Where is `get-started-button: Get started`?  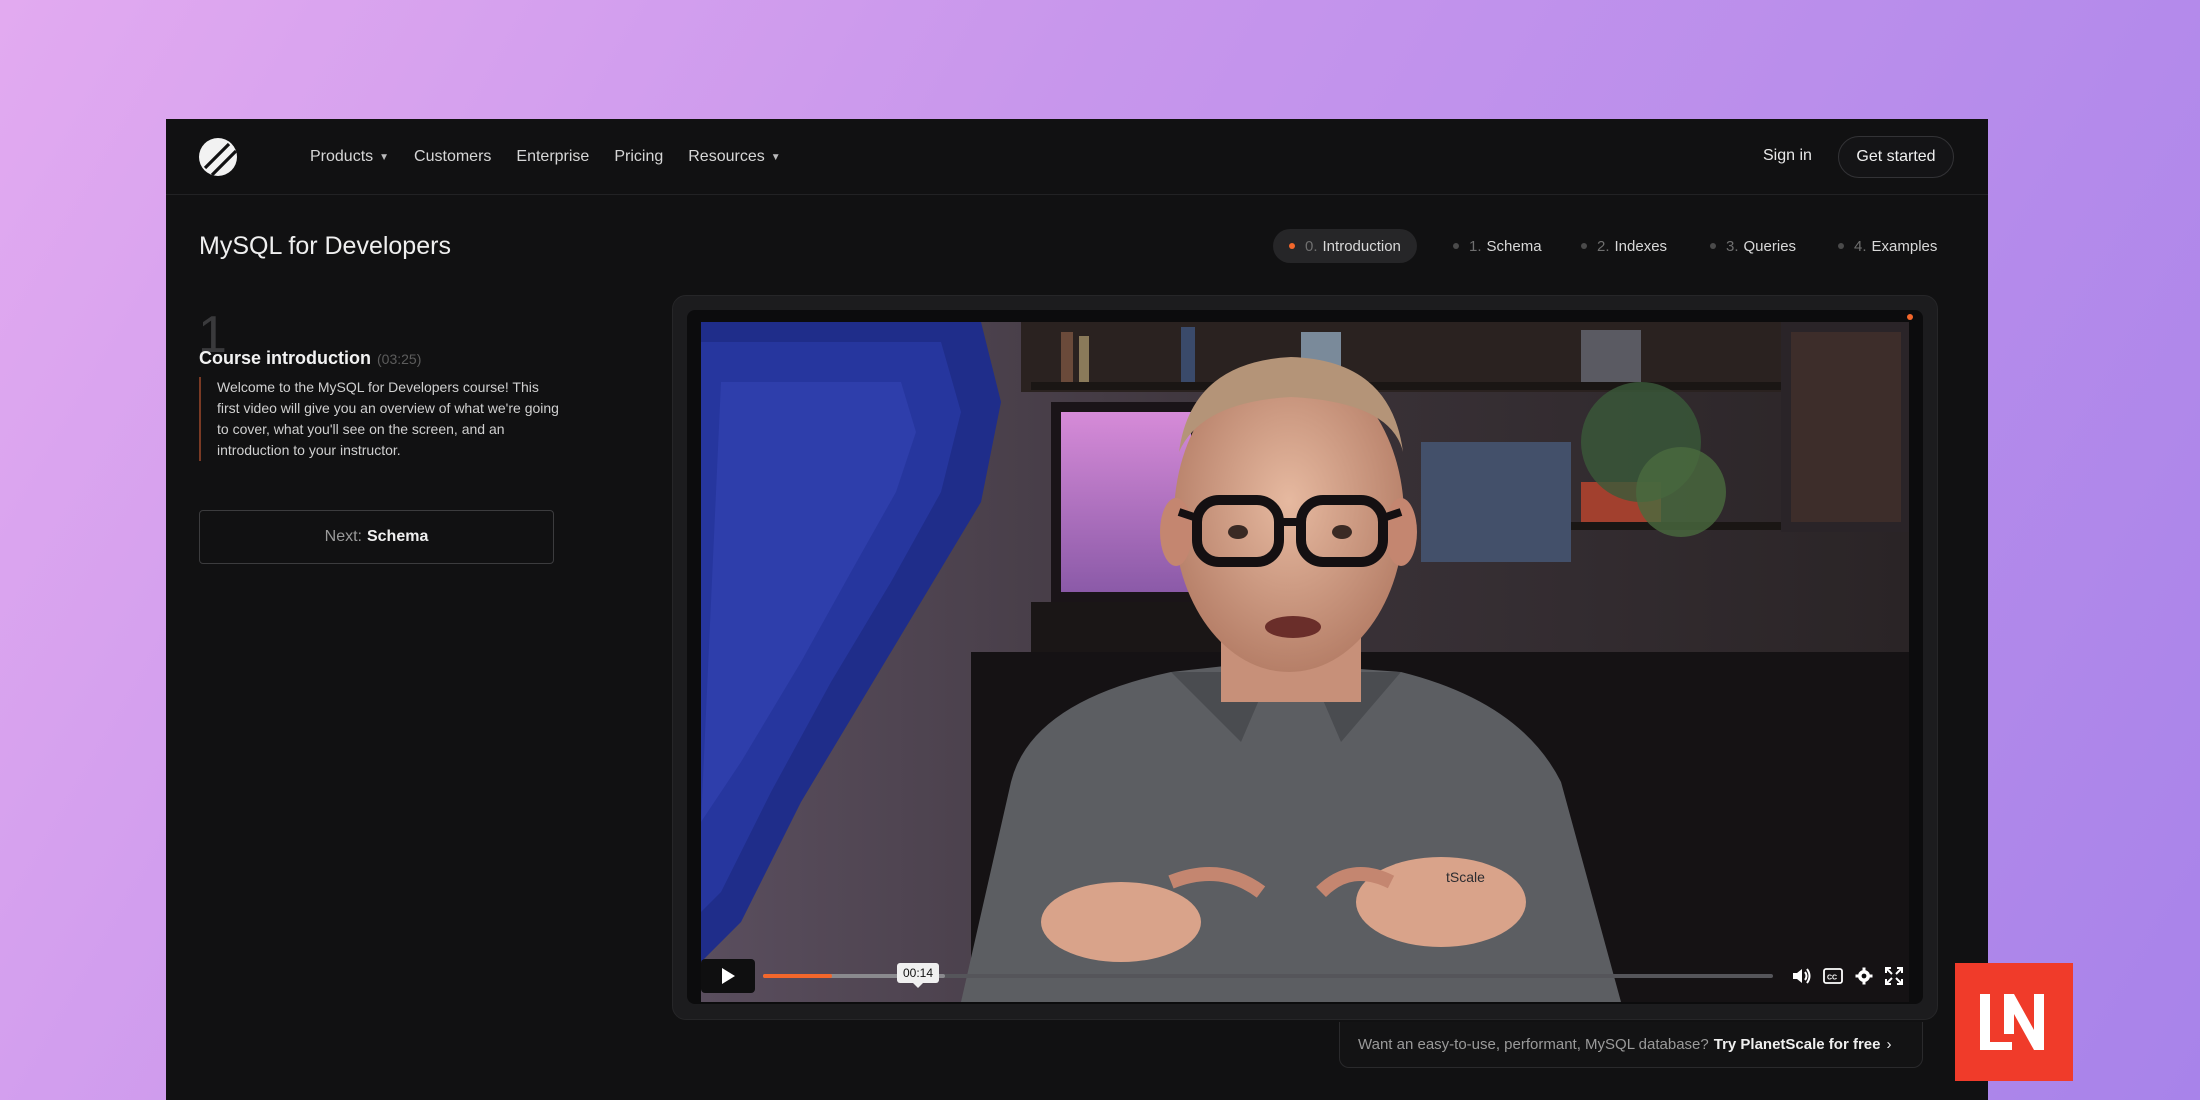 get-started-button: Get started is located at coordinates (1896, 157).